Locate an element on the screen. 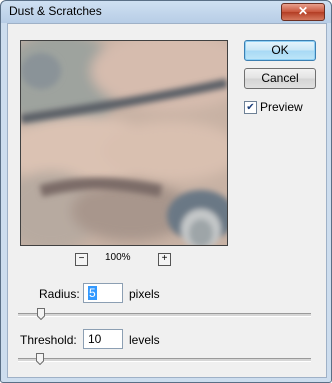 Image resolution: width=332 pixels, height=383 pixels. cancel-button: Cancel is located at coordinates (280, 78).